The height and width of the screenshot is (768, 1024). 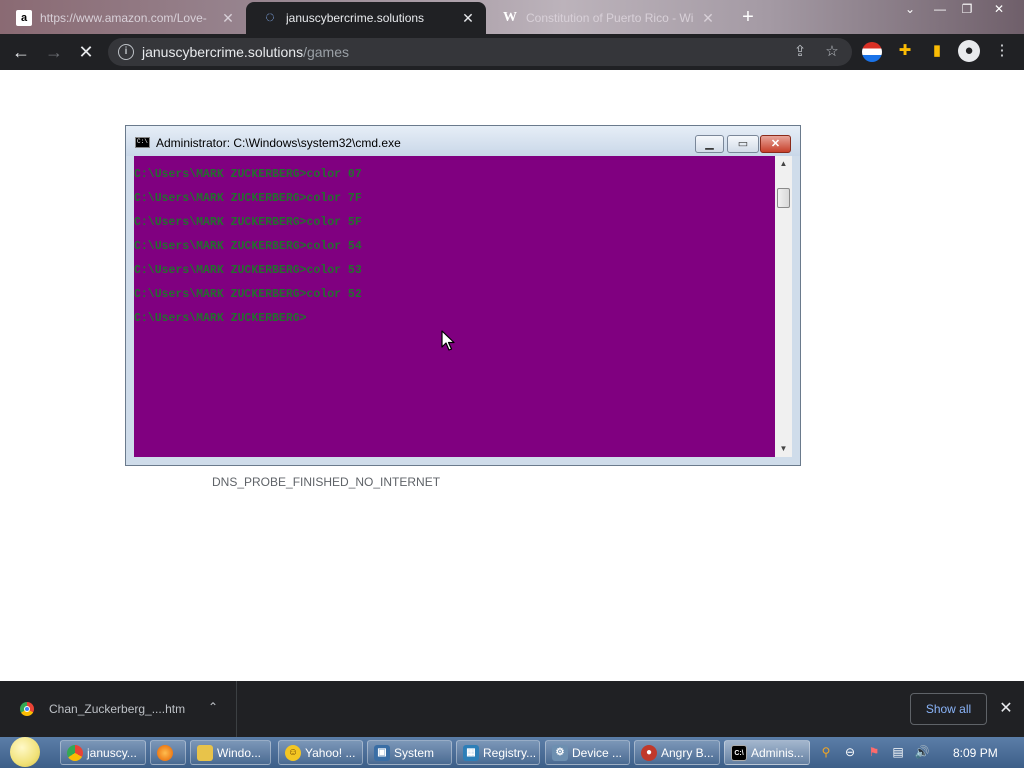 What do you see at coordinates (326, 52) in the screenshot?
I see `url-path: /games` at bounding box center [326, 52].